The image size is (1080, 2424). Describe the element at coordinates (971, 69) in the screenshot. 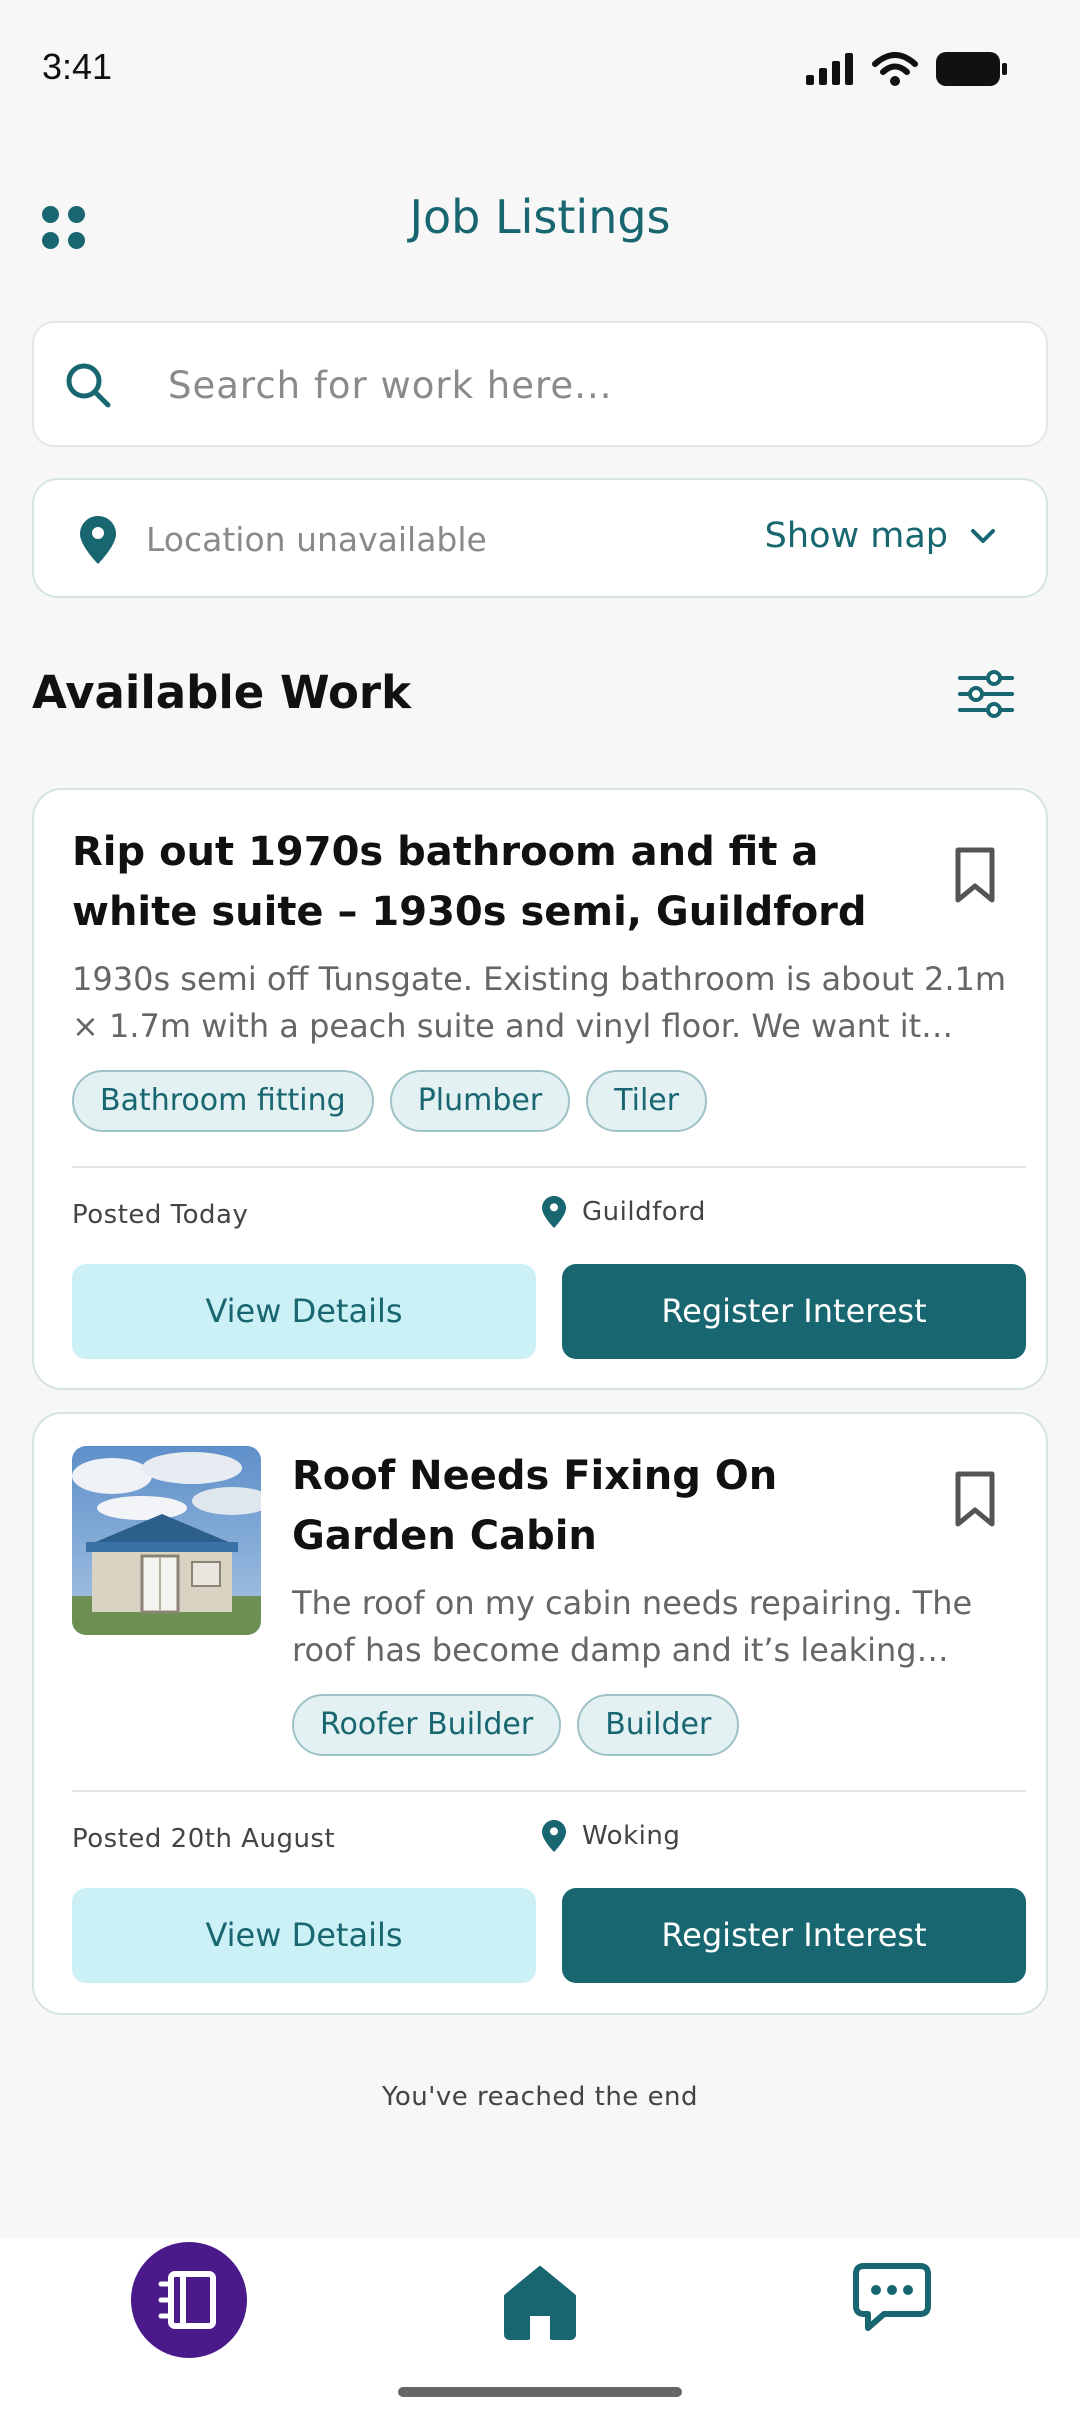

I see `battery-icon` at that location.